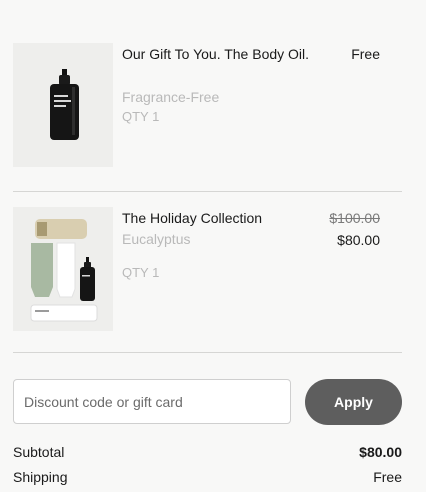 This screenshot has width=426, height=492. I want to click on product-image-body-oil, so click(63, 105).